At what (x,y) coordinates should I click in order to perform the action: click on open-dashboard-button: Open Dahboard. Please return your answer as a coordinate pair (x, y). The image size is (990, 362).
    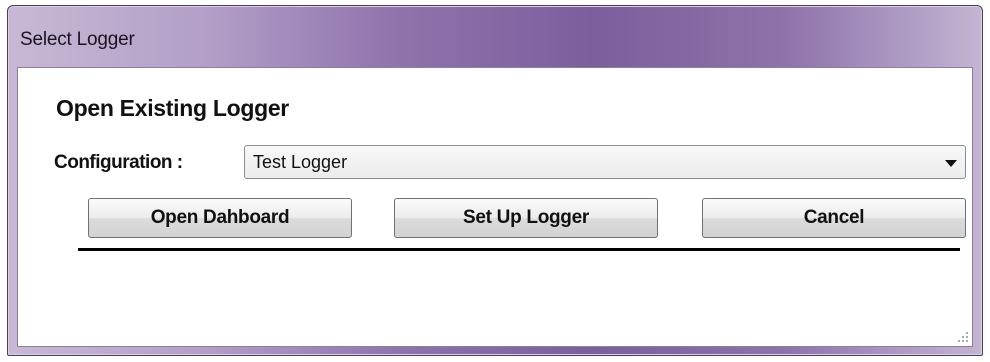
    Looking at the image, I should click on (220, 218).